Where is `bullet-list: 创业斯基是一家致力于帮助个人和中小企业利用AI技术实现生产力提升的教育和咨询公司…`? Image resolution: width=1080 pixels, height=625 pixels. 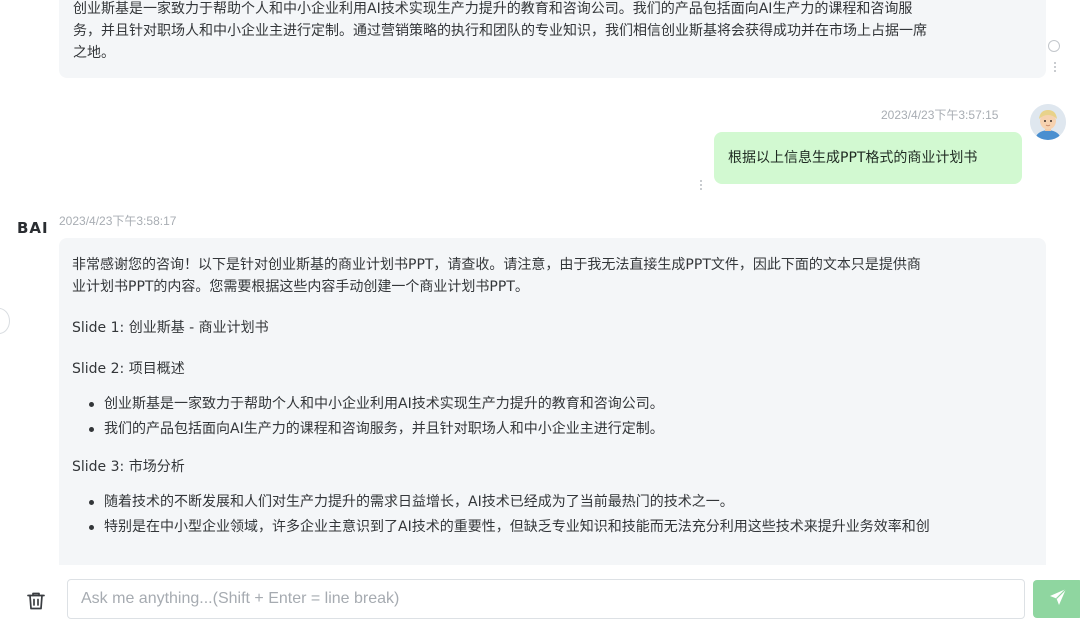
bullet-list: 创业斯基是一家致力于帮助个人和中小企业利用AI技术实现生产力提升的教育和咨询公司… is located at coordinates (552, 416).